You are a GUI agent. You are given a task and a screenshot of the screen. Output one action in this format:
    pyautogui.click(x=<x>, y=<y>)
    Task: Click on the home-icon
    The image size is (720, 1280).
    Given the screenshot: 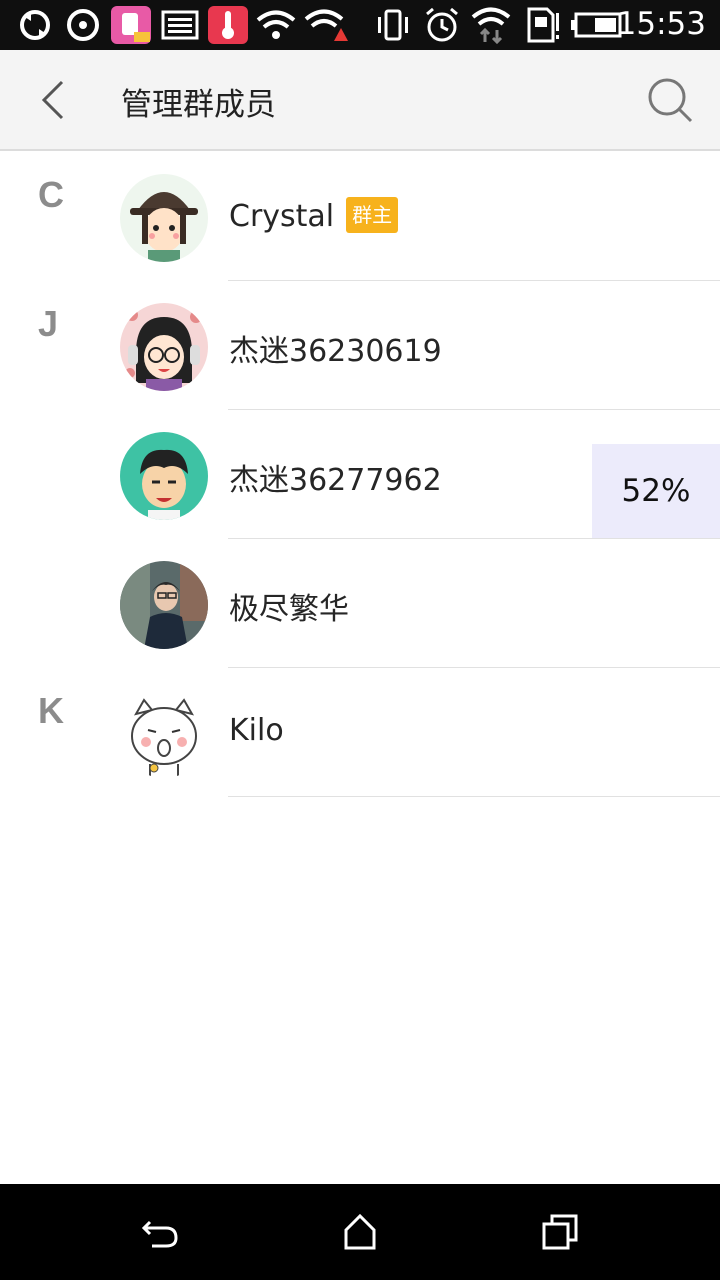 What is the action you would take?
    pyautogui.click(x=360, y=1232)
    